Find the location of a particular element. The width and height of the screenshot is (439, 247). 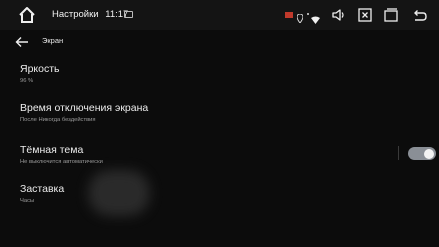

flag-icon is located at coordinates (289, 15).